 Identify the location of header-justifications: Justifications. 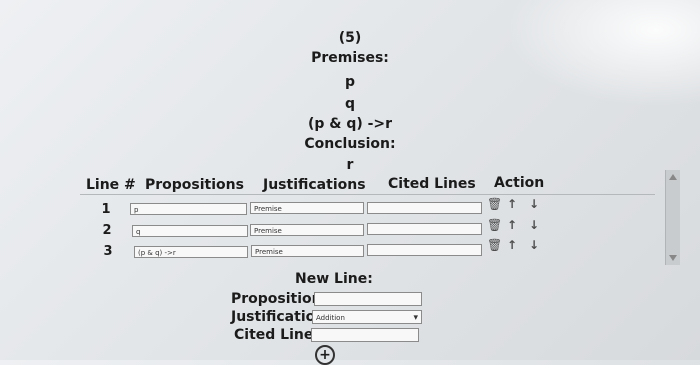
(314, 185).